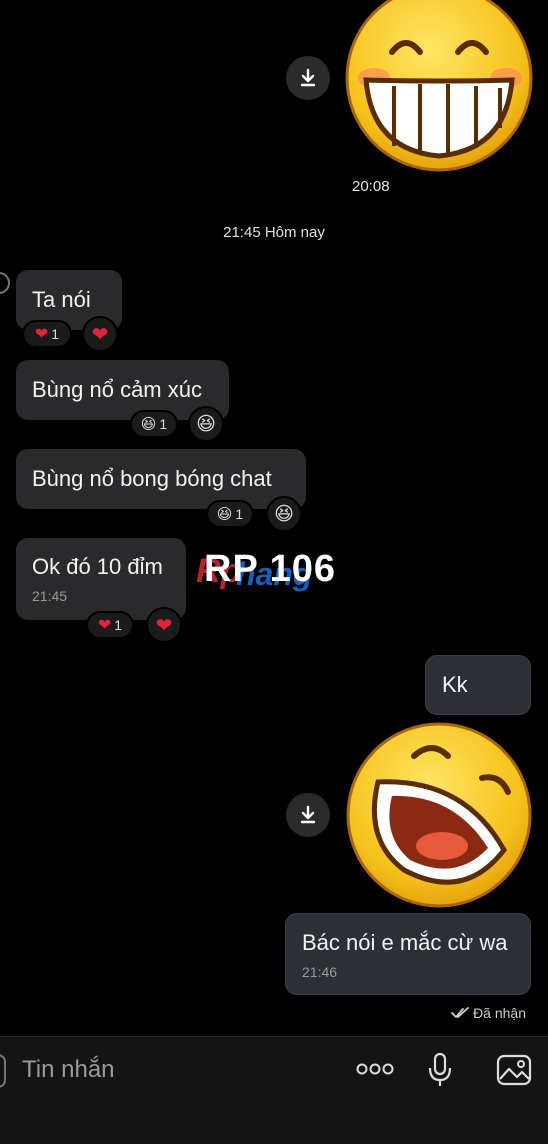 The image size is (548, 1144). Describe the element at coordinates (440, 1070) in the screenshot. I see `microphone-icon` at that location.